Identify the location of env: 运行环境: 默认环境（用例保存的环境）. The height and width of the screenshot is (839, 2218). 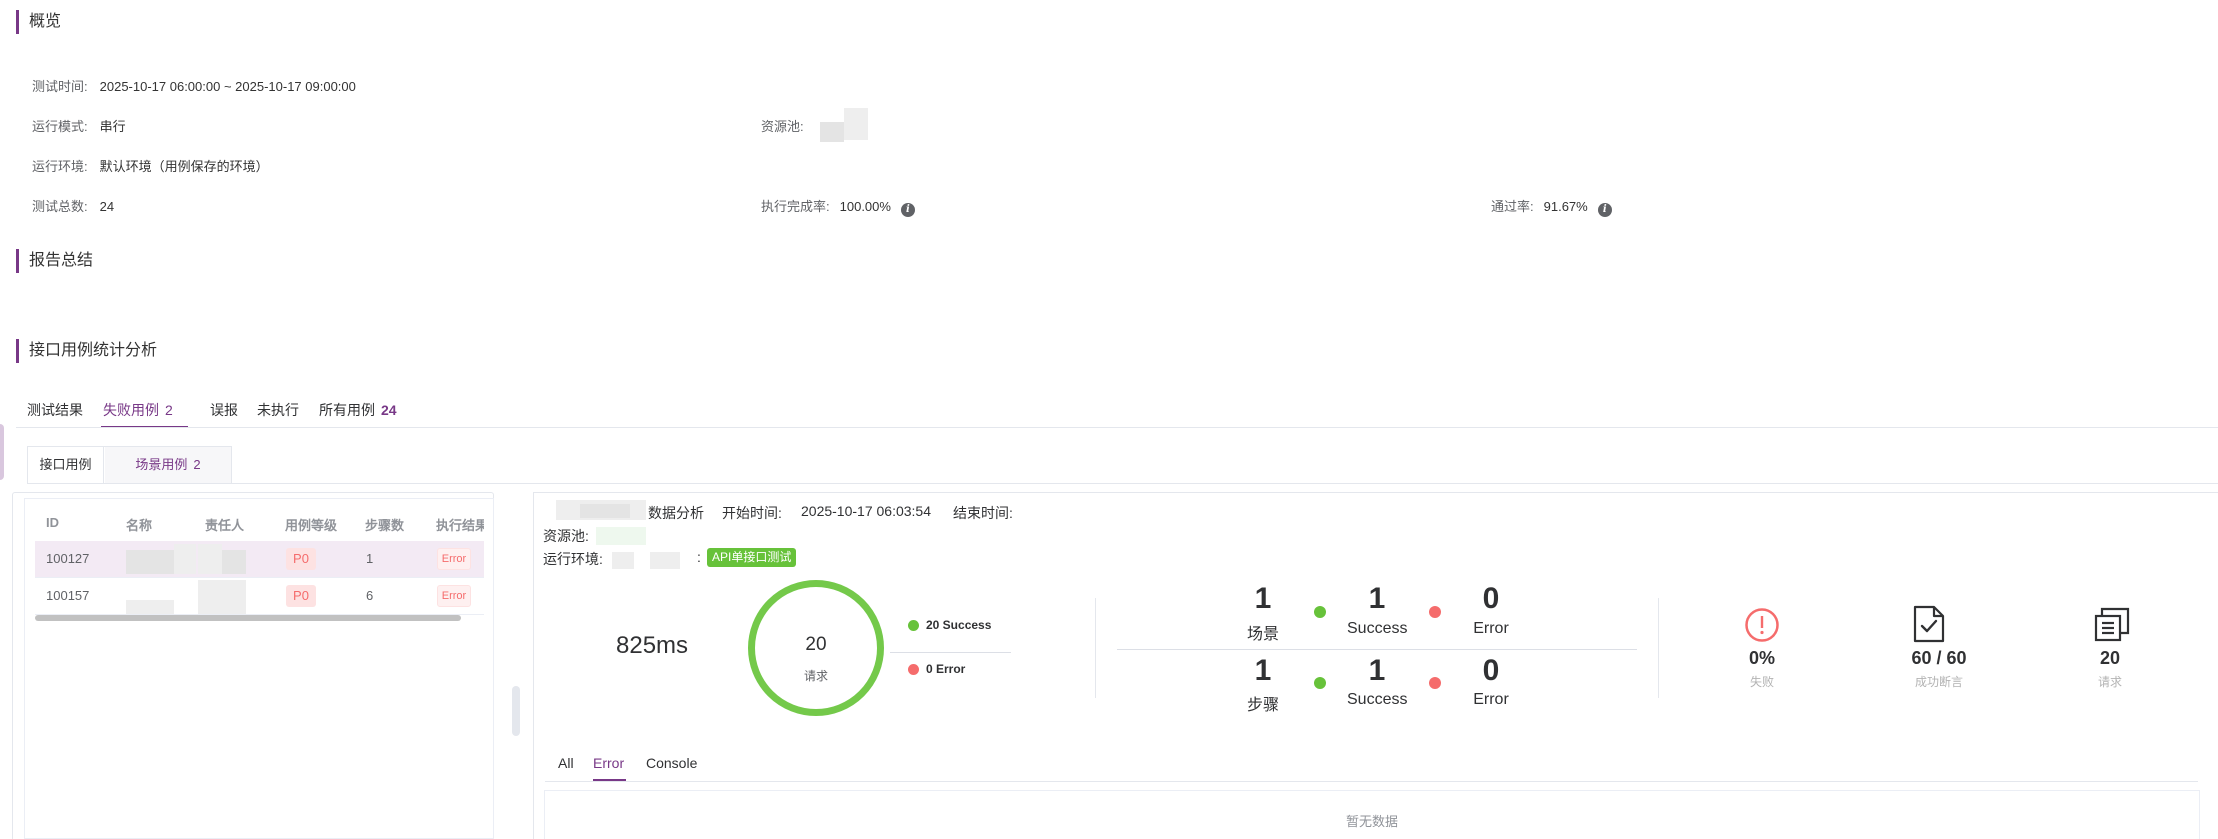
(150, 166).